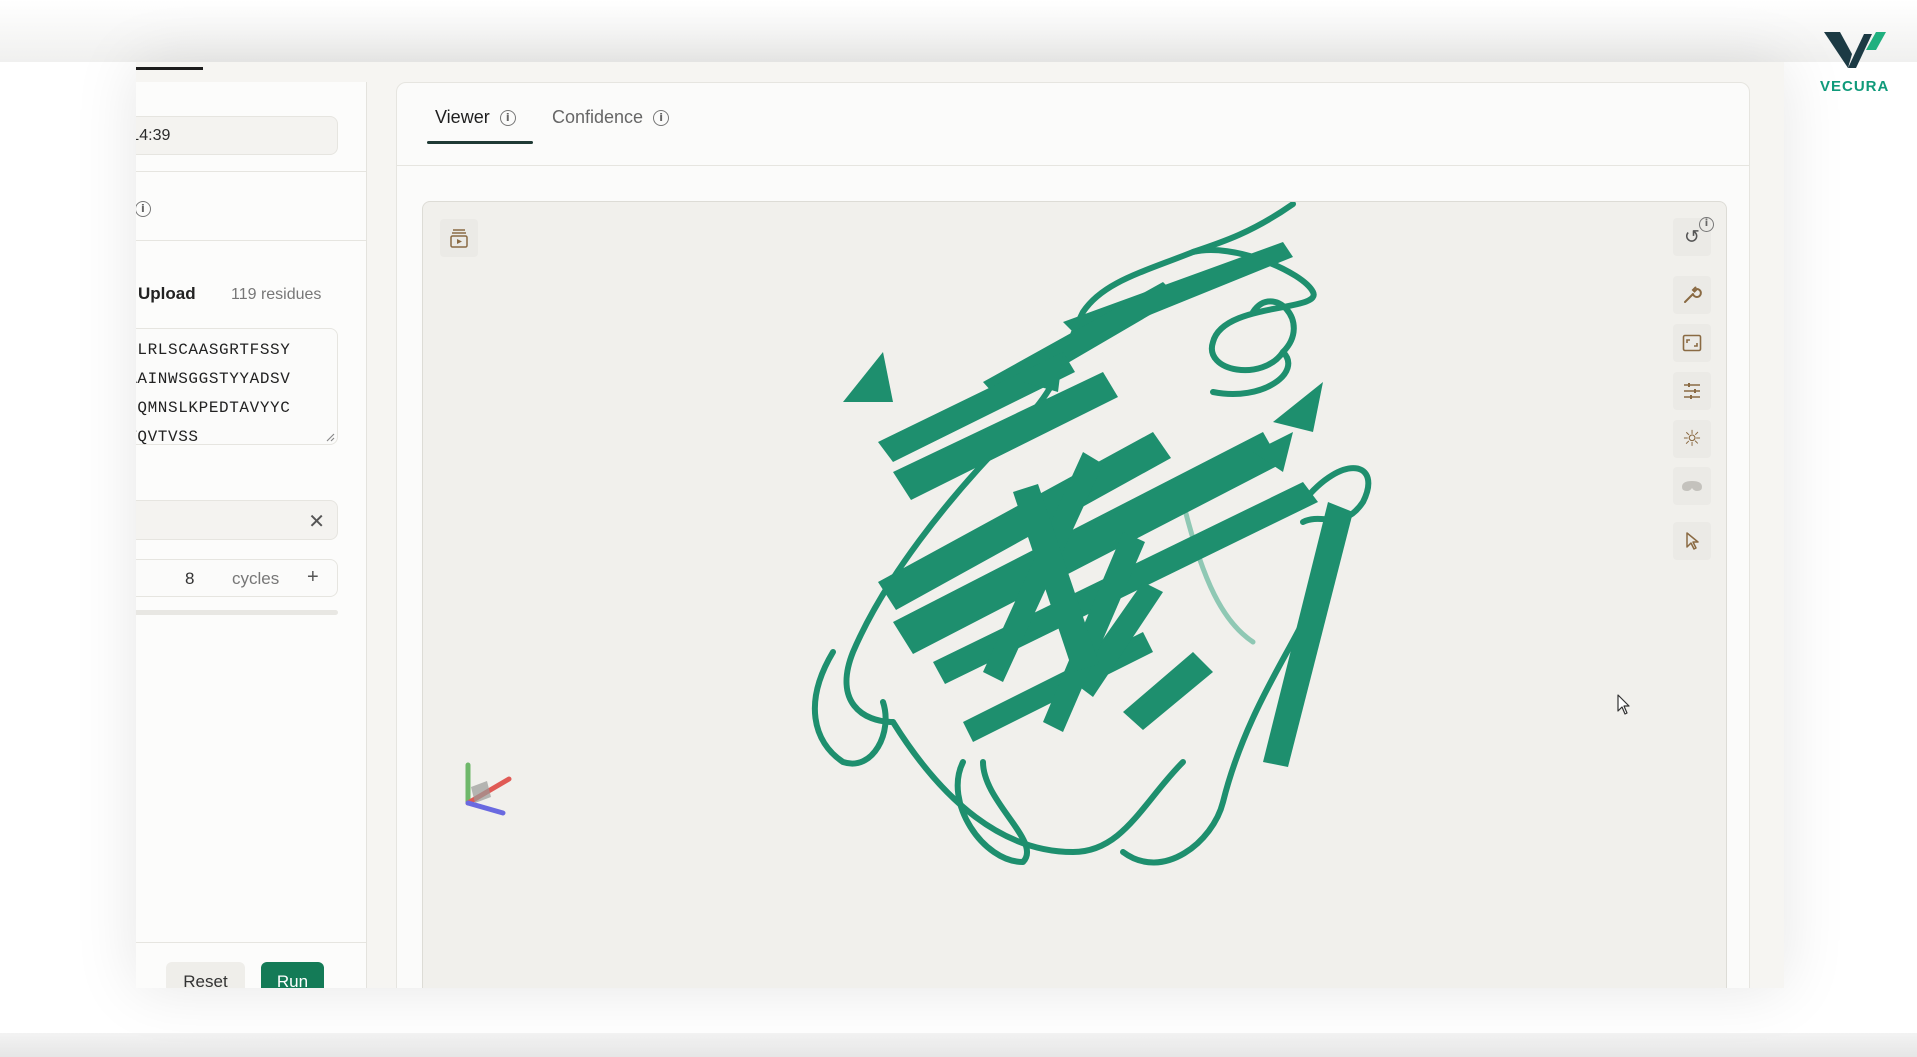  I want to click on top-haze, so click(958, 31).